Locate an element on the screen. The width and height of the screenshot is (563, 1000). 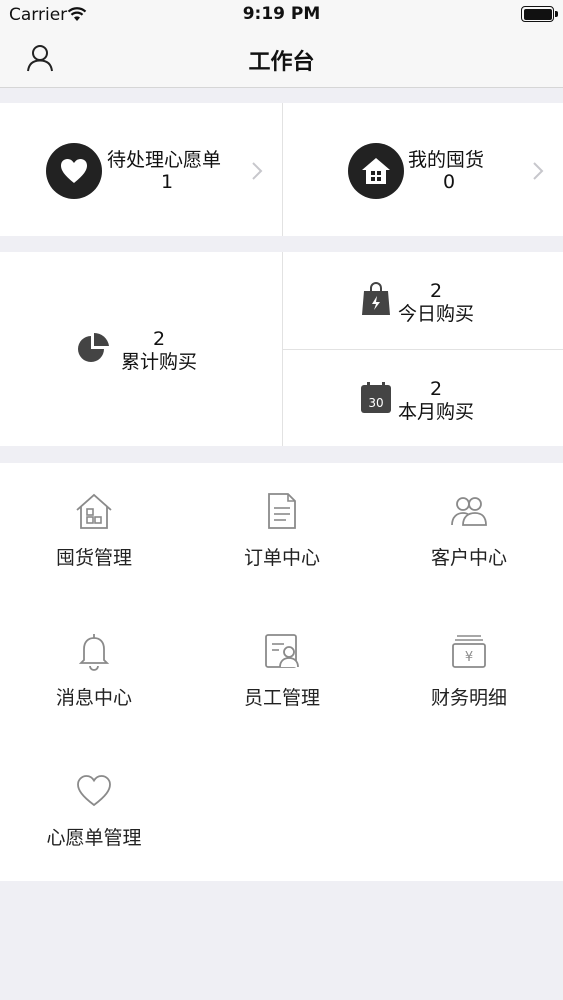
grid-item-label: 客户中心 is located at coordinates (468, 558).